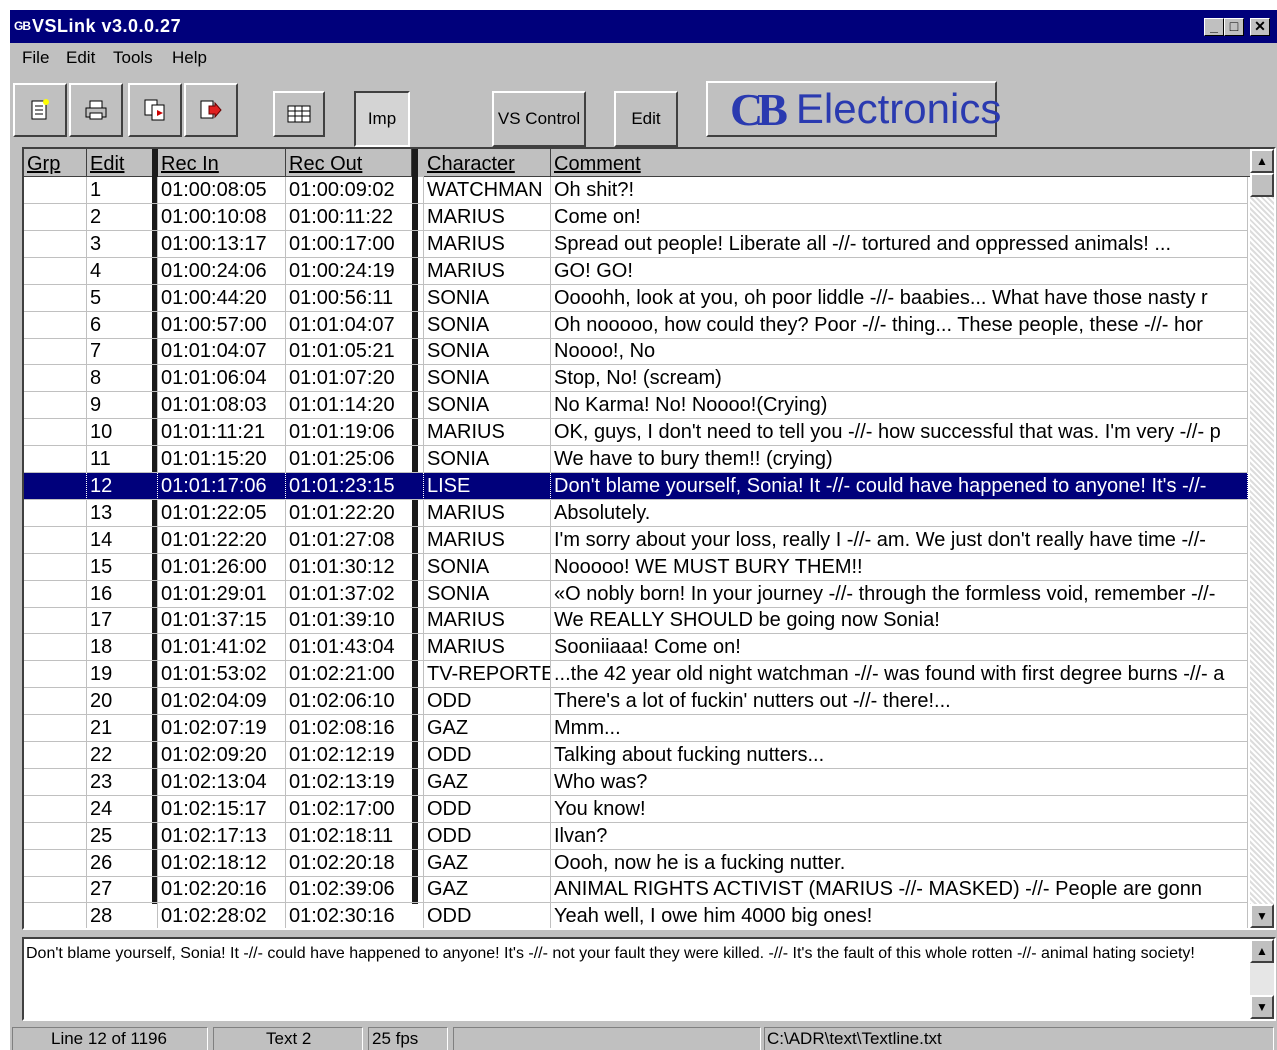 This screenshot has height=1050, width=1277. What do you see at coordinates (355, 675) in the screenshot?
I see `cell-rec-out: 01:02:21:00` at bounding box center [355, 675].